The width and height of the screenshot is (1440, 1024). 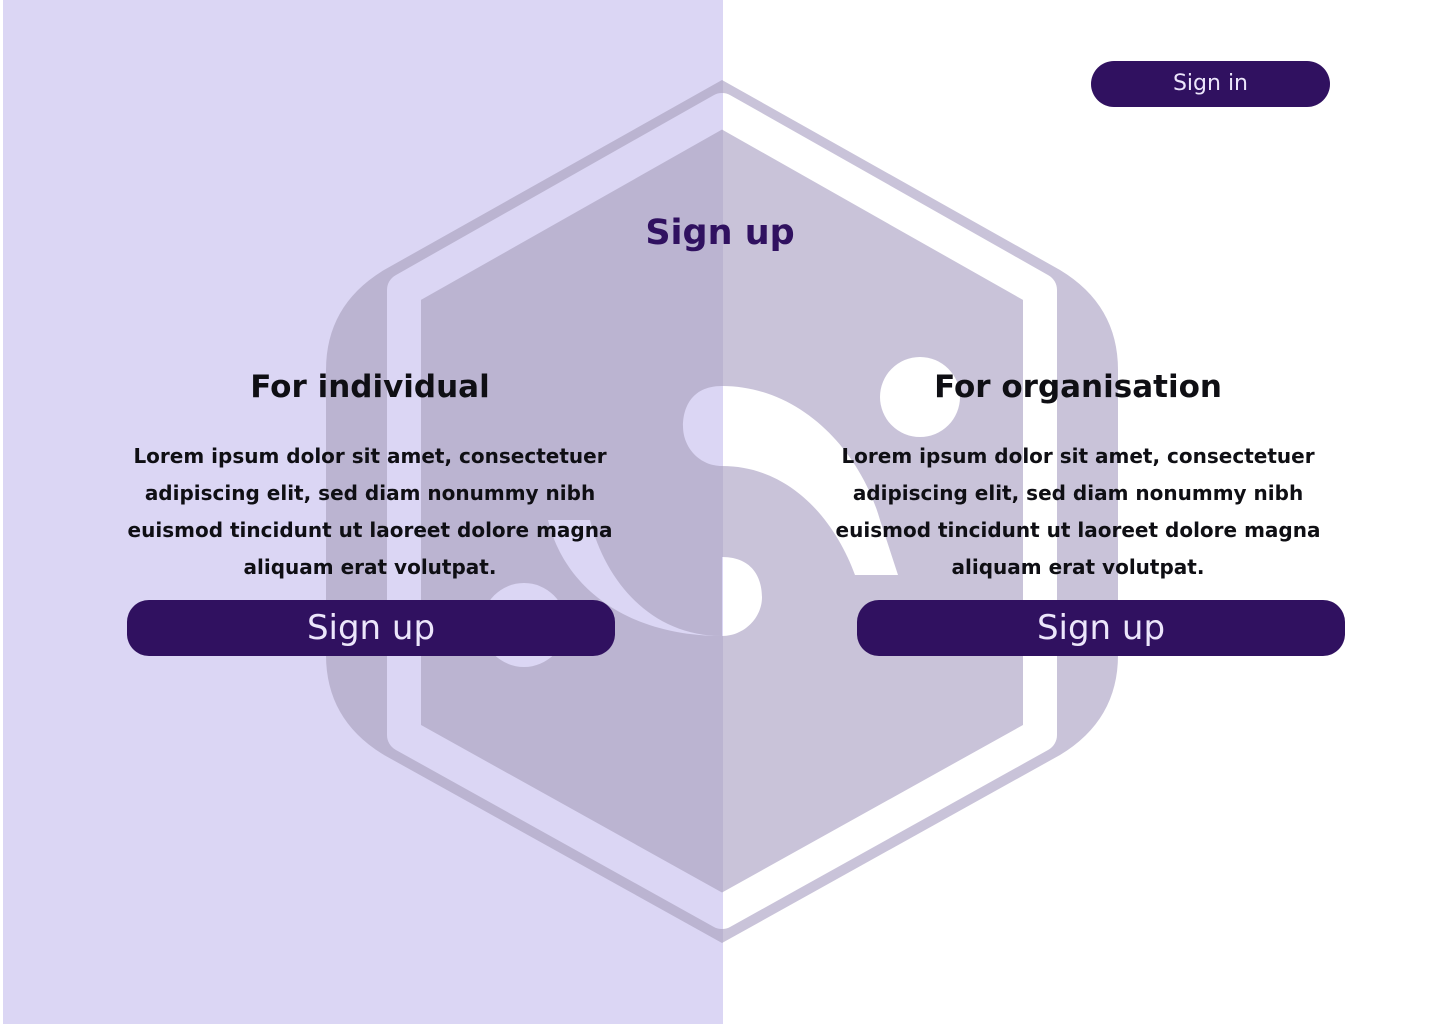 I want to click on organisation-heading: For organisation, so click(x=1078, y=387).